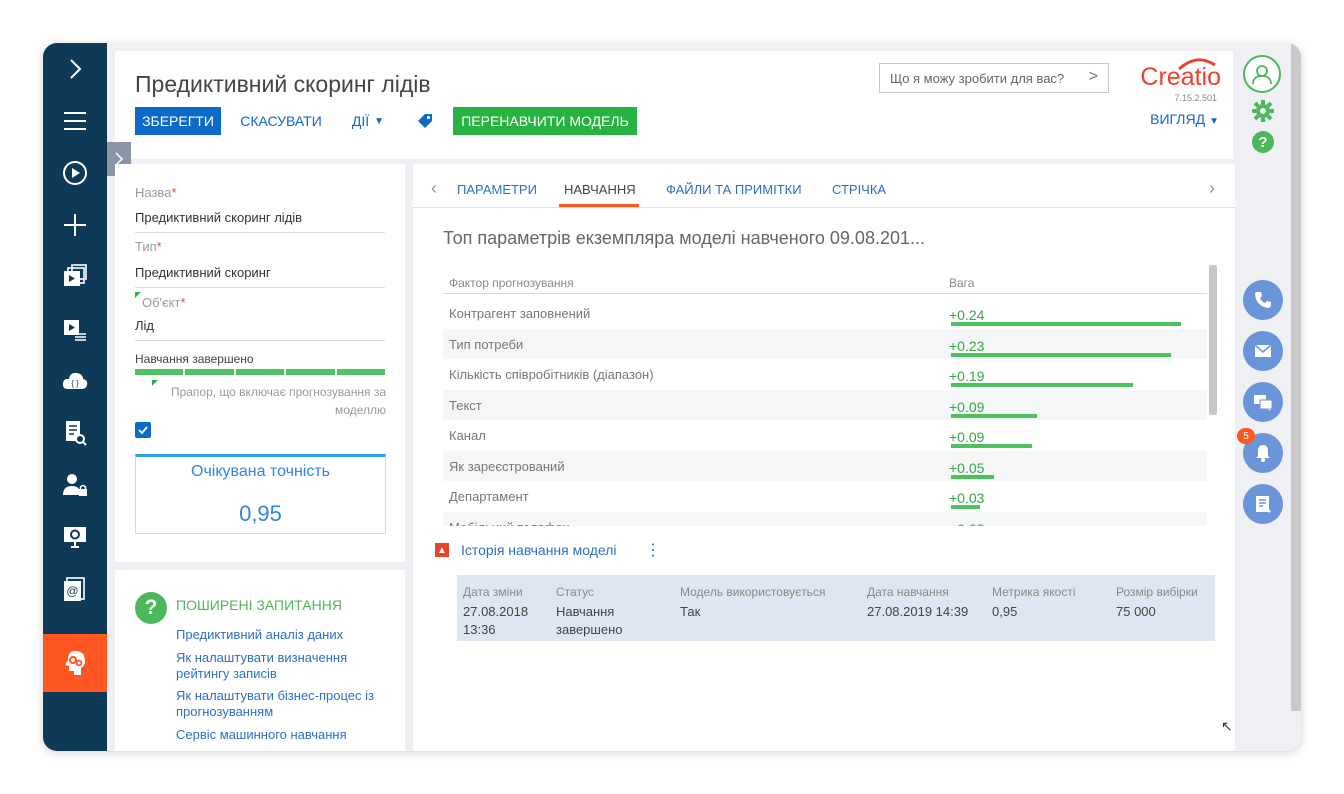  I want to click on table-row: Текст +0.09, so click(825, 404).